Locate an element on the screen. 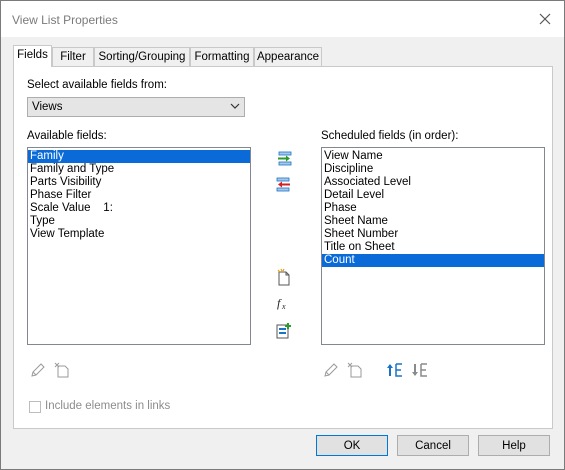  select-from-value: Views is located at coordinates (47, 107).